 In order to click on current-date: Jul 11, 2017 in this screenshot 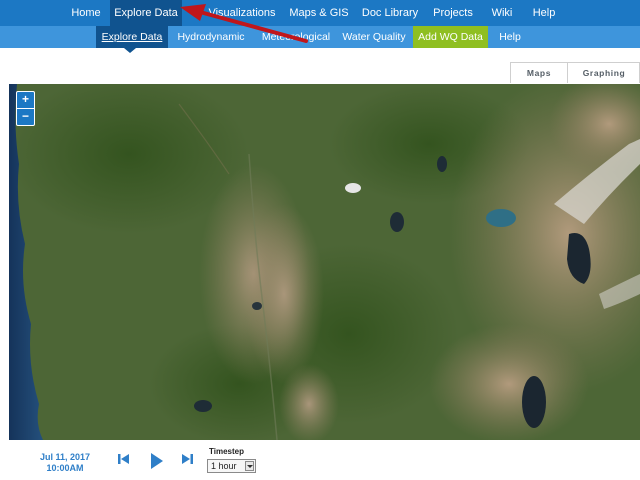, I will do `click(65, 457)`.